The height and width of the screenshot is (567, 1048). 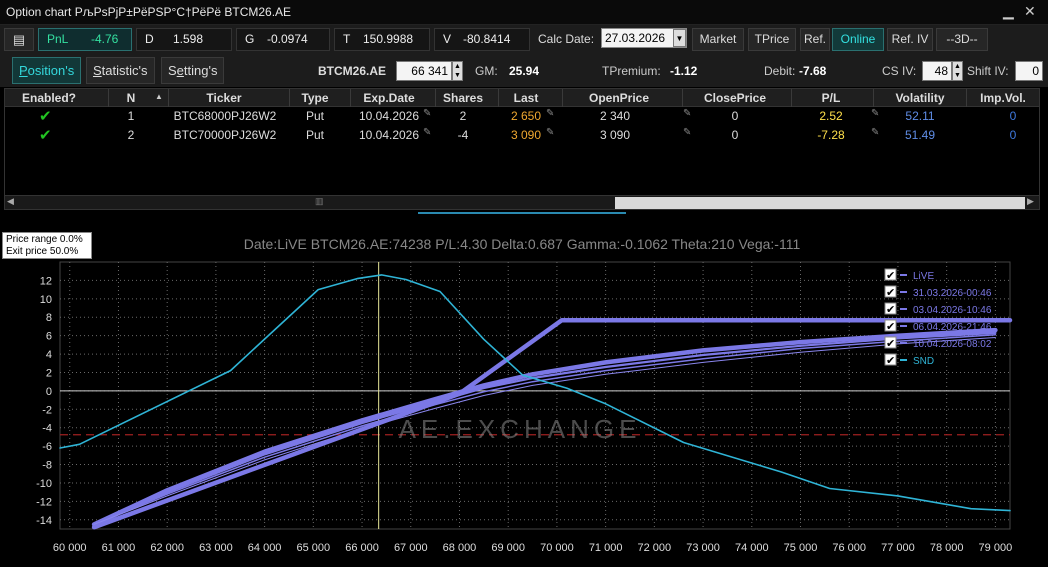 What do you see at coordinates (1030, 201) in the screenshot?
I see `scroll-right-icon: ▶` at bounding box center [1030, 201].